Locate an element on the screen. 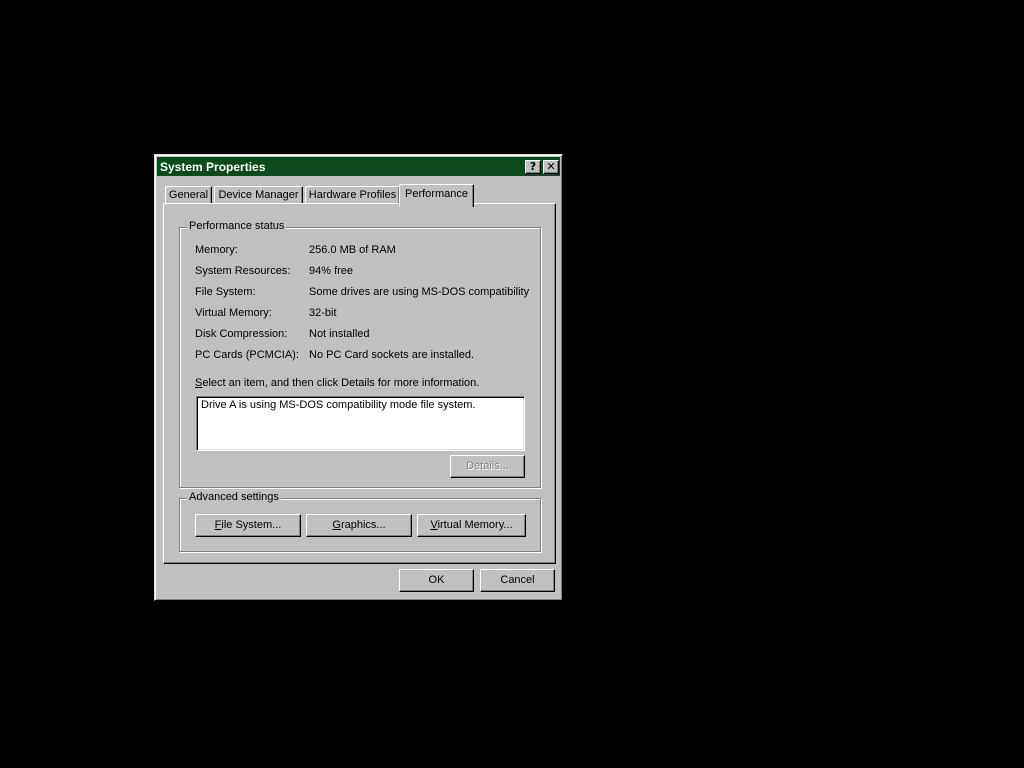  virtual-memory-label: Virtual Memory: is located at coordinates (233, 313).